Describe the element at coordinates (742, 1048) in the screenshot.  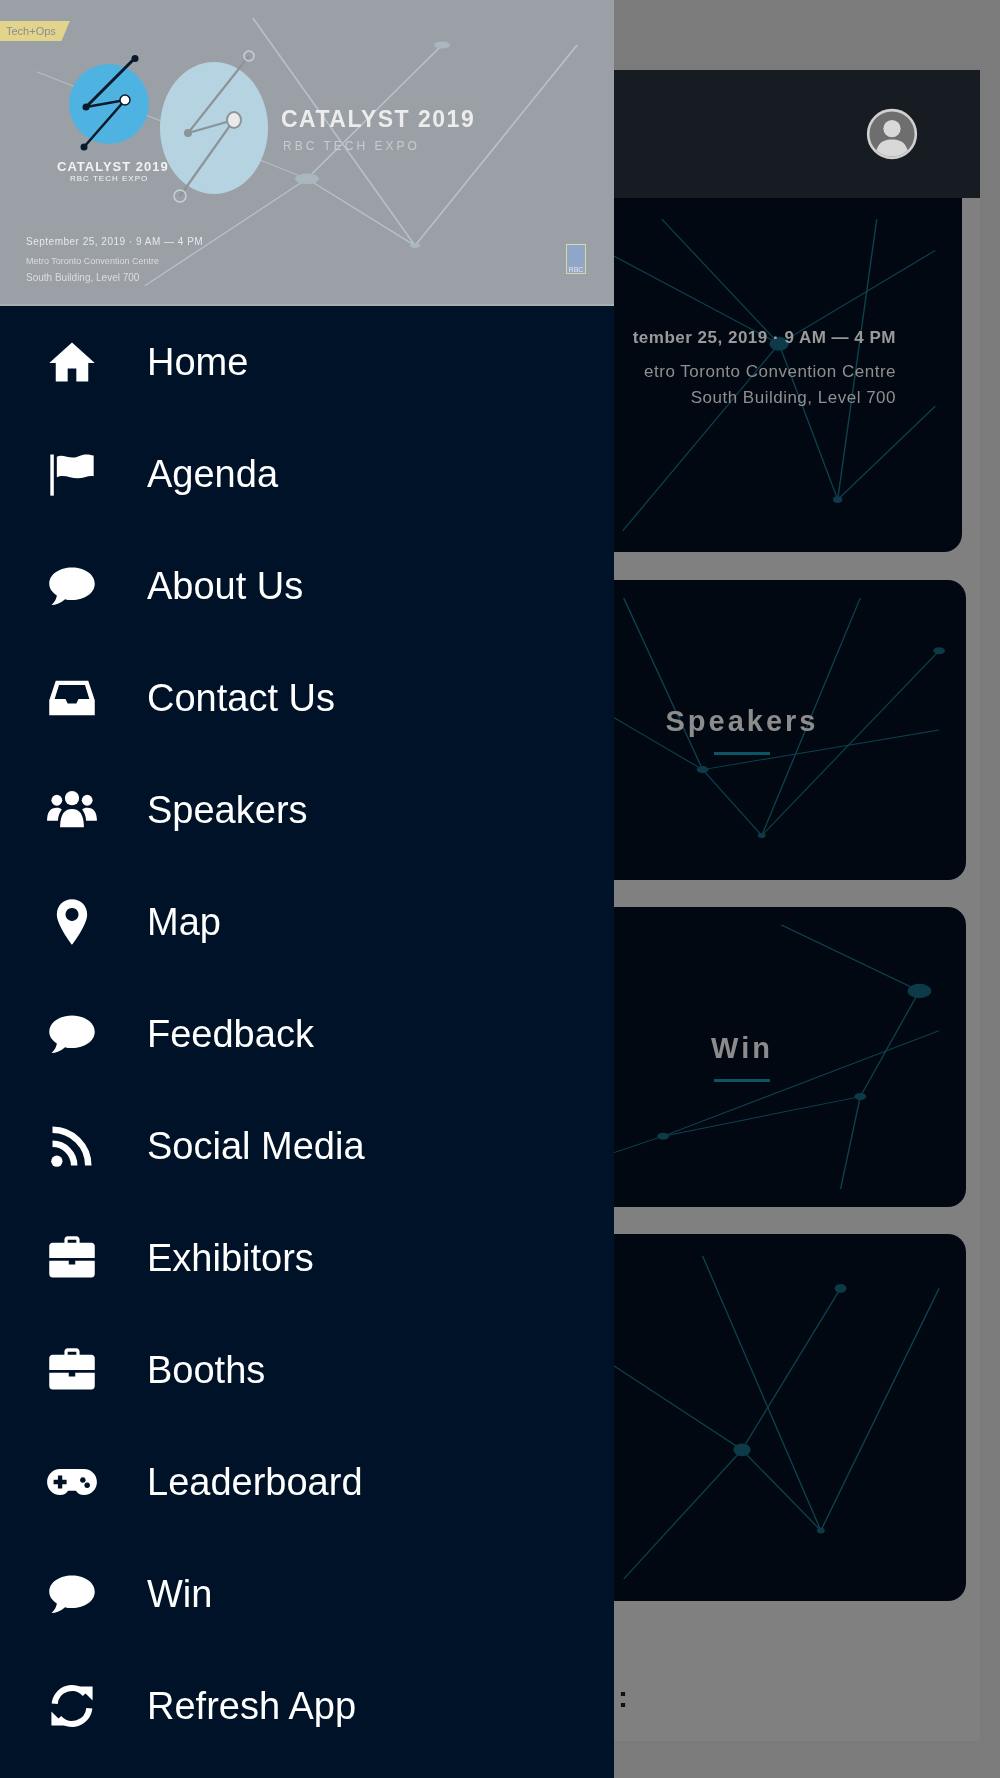
I see `tile-title: Win` at that location.